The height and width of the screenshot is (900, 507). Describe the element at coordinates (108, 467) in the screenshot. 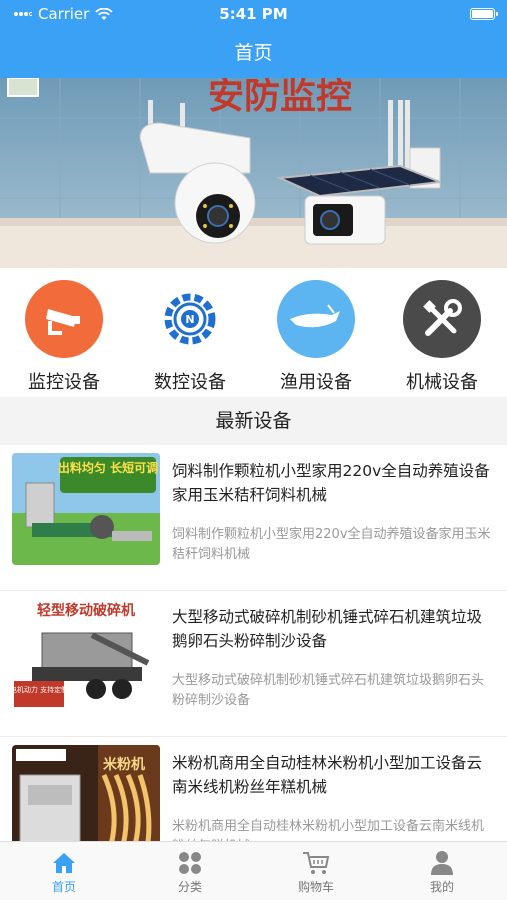

I see `svg-text: 出料均匀 长短可调` at that location.